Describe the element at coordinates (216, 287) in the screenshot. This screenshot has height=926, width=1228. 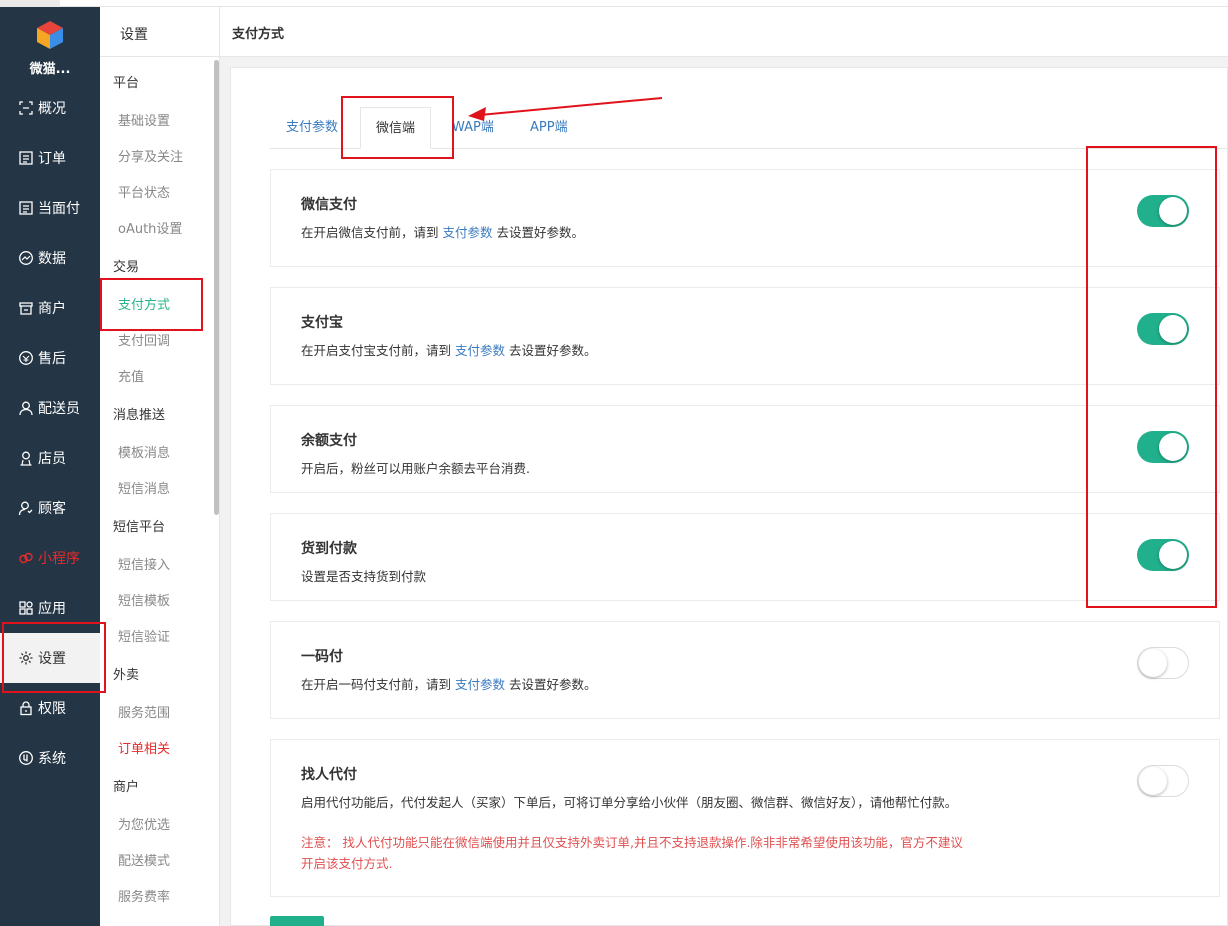
I see `submenu-scrollbar` at that location.